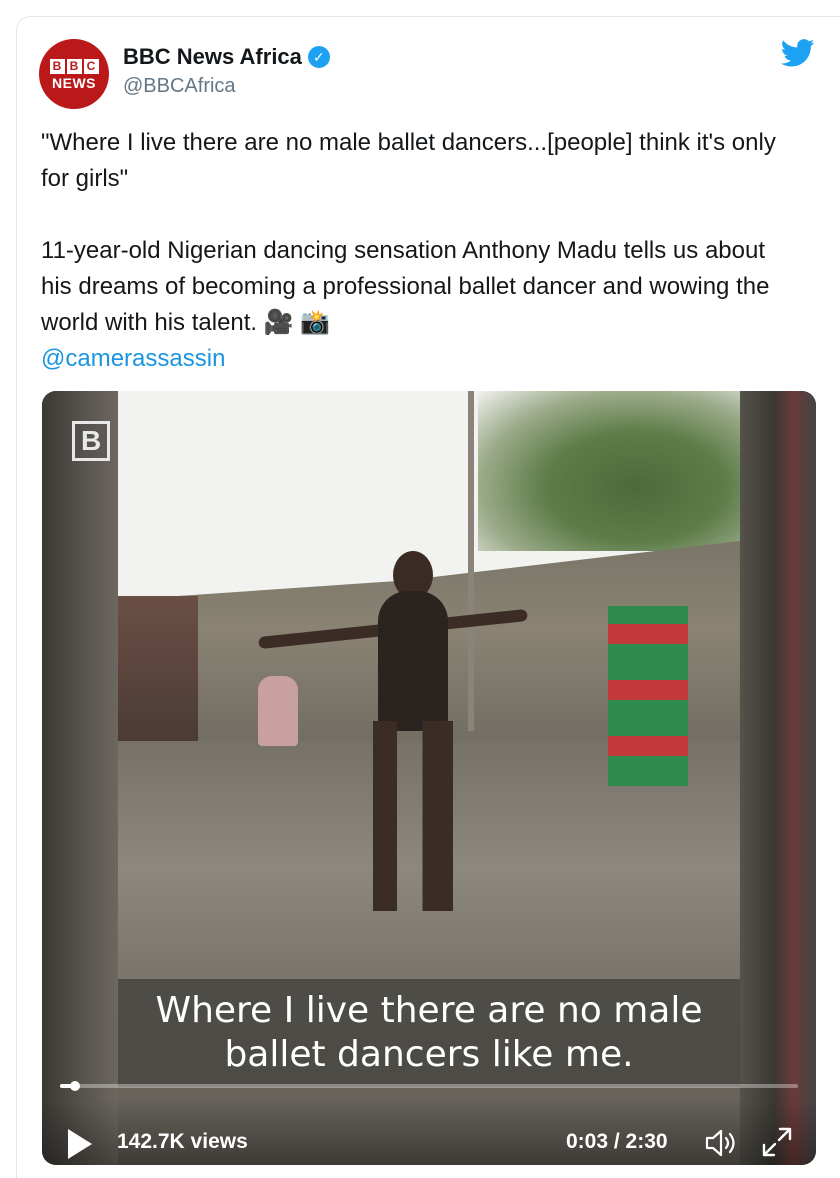 Image resolution: width=840 pixels, height=1178 pixels. What do you see at coordinates (798, 53) in the screenshot?
I see `twitter-bird-icon` at bounding box center [798, 53].